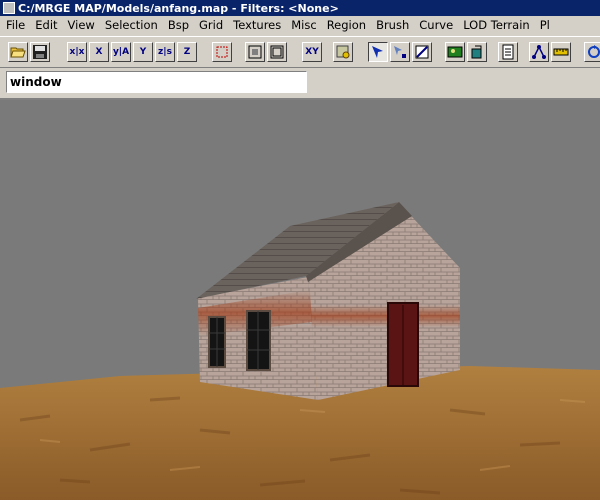 The image size is (600, 500). What do you see at coordinates (46, 25) in the screenshot?
I see `menu-edit: Edit` at bounding box center [46, 25].